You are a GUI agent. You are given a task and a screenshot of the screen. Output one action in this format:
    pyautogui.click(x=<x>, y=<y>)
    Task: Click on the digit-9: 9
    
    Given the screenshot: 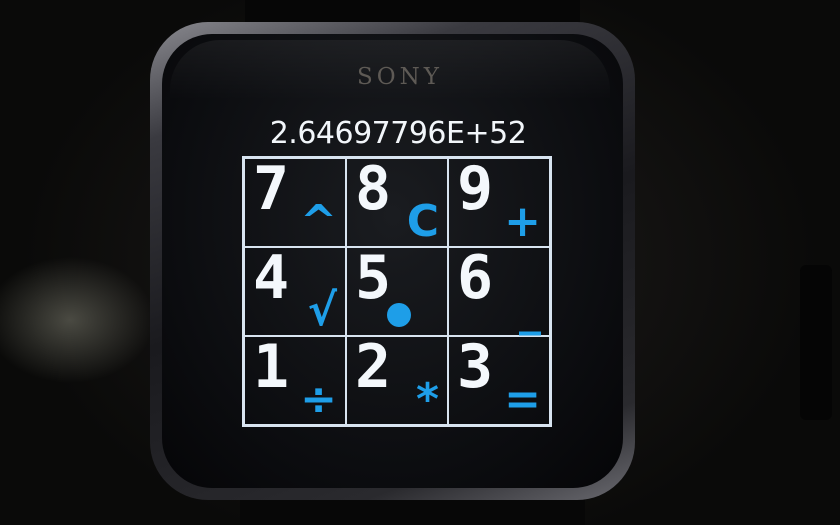 What is the action you would take?
    pyautogui.click(x=475, y=189)
    